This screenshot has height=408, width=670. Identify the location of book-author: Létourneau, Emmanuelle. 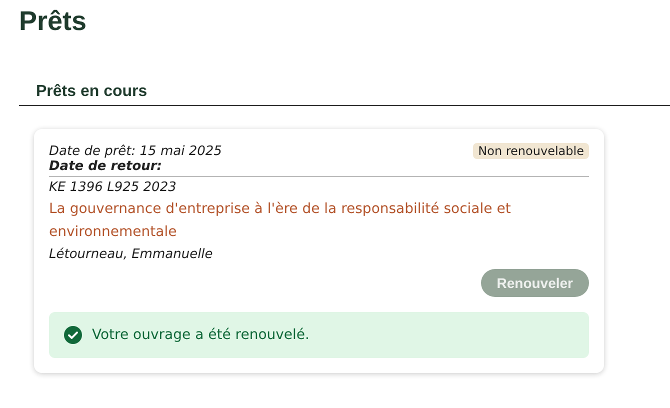
(131, 255).